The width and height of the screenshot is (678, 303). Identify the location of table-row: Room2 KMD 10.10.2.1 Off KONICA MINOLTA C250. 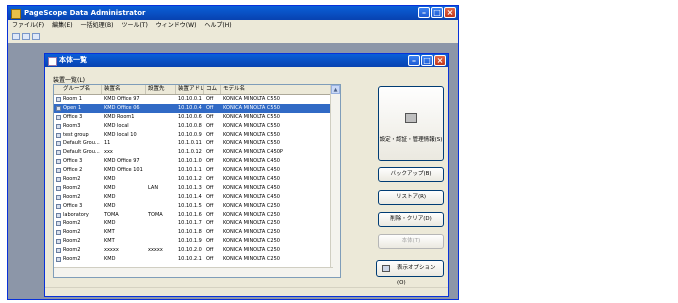
(197, 259).